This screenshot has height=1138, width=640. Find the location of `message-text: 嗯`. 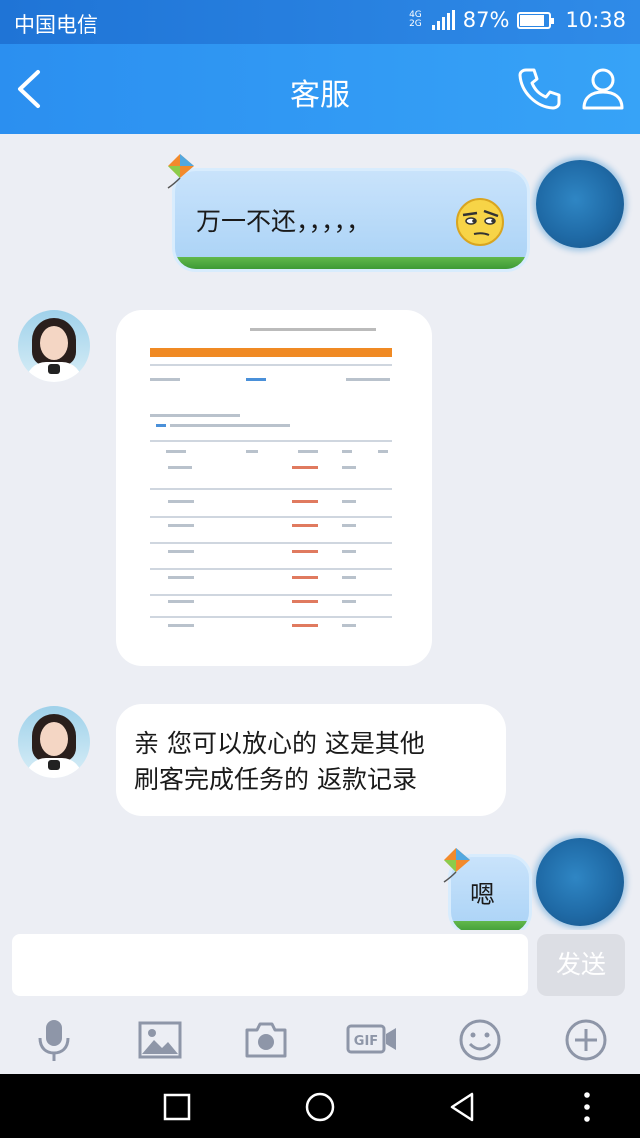

message-text: 嗯 is located at coordinates (483, 894).